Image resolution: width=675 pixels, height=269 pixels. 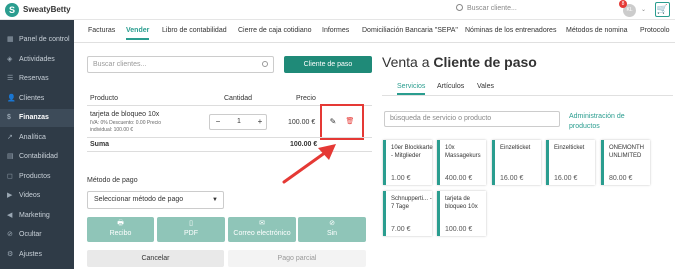 I want to click on activities-icon: ◈, so click(x=10, y=59).